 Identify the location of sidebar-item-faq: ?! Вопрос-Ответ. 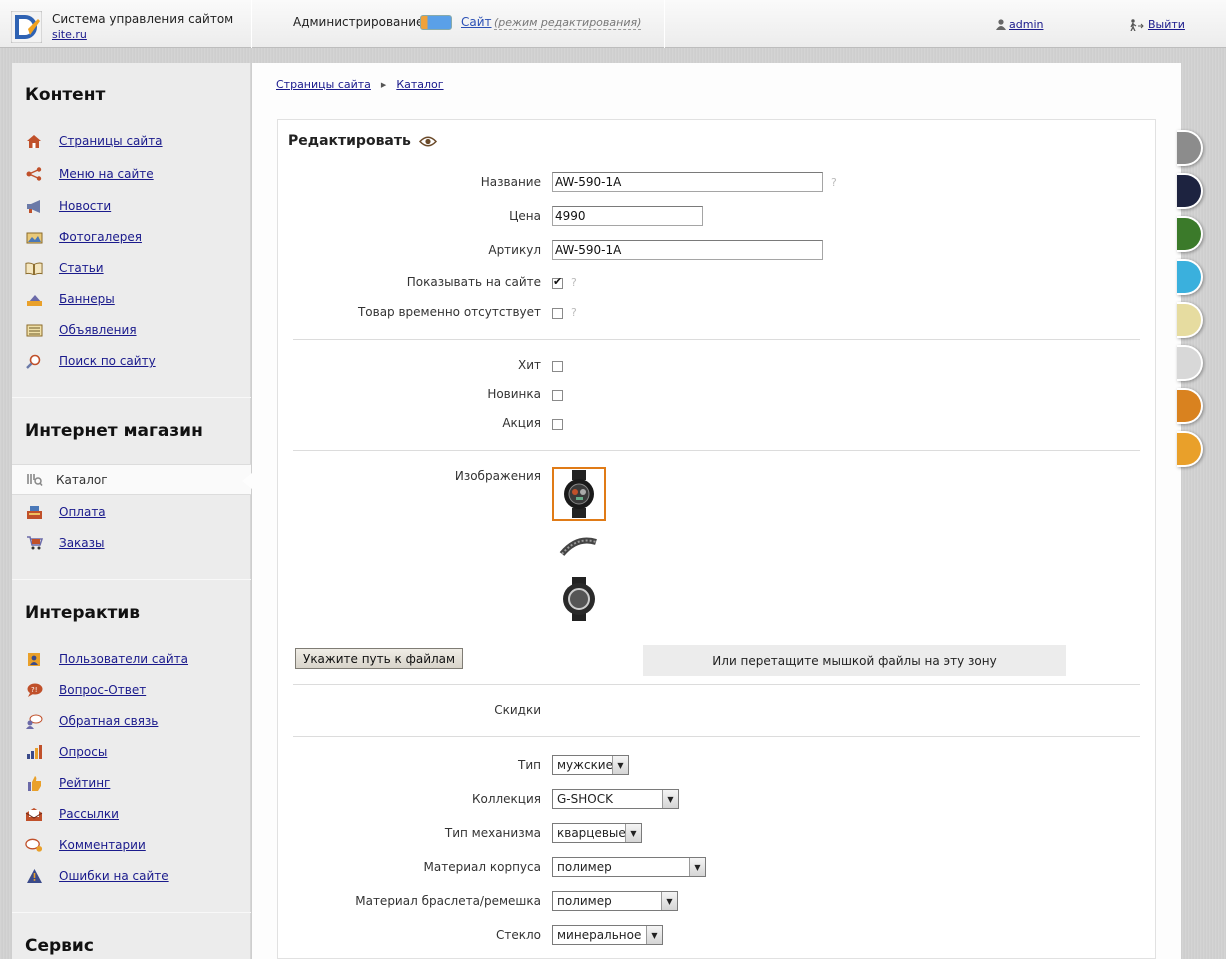
(85, 690).